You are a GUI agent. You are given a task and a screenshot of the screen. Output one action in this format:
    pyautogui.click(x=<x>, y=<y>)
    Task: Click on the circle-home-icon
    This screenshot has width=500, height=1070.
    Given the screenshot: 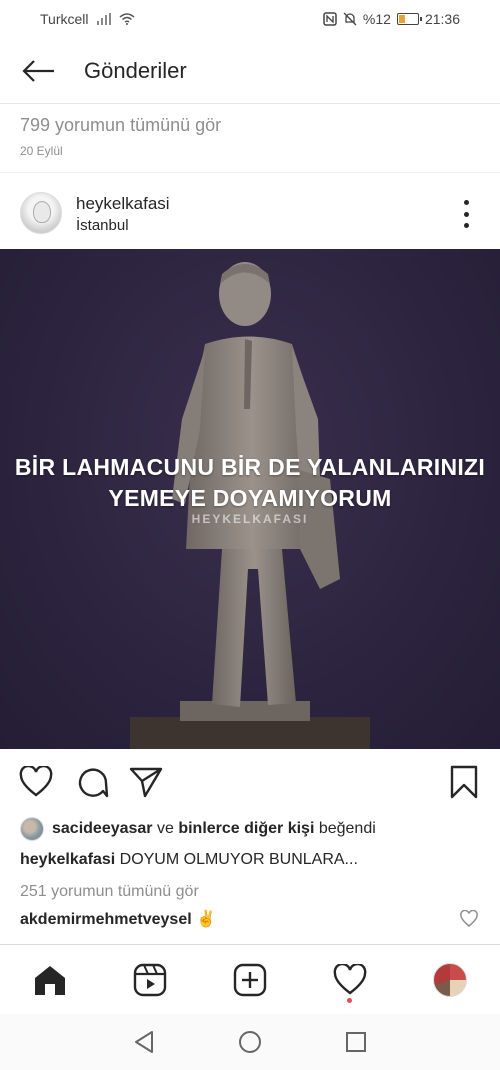 What is the action you would take?
    pyautogui.click(x=250, y=1042)
    